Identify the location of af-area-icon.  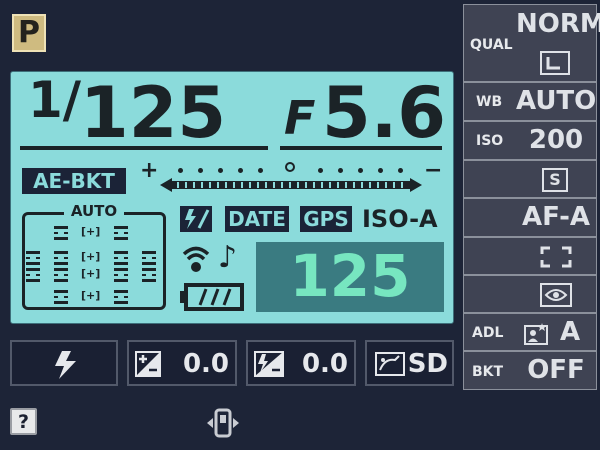
(556, 257).